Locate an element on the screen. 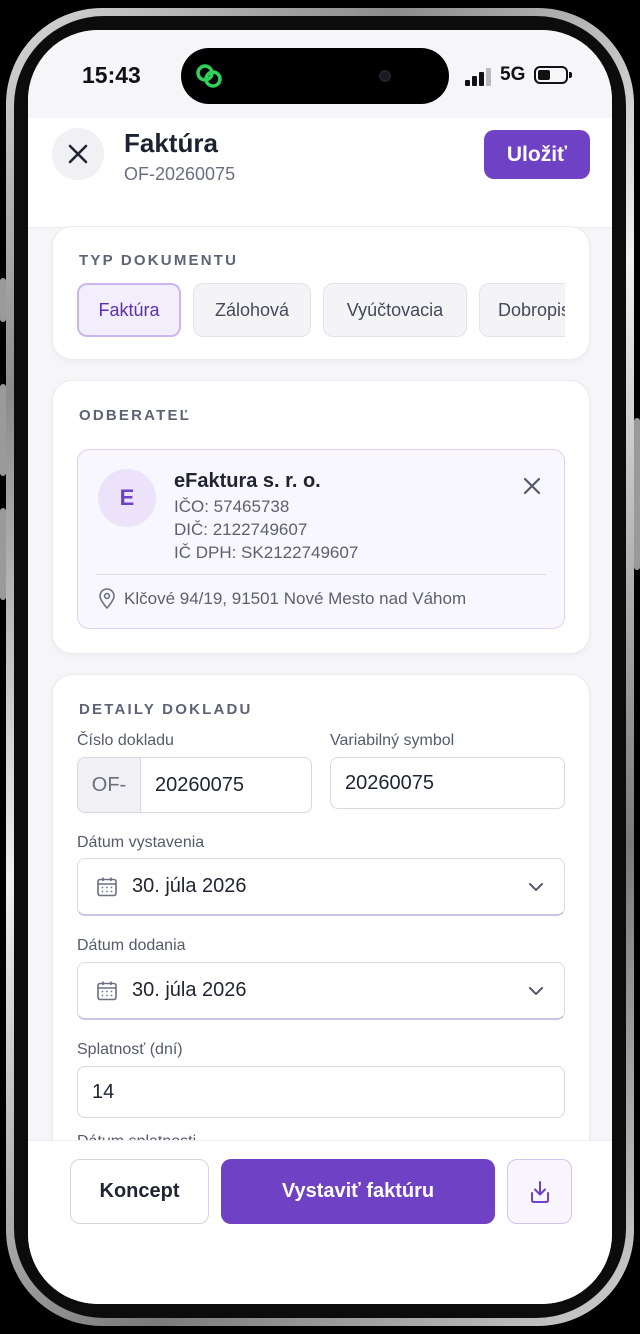  volume-up-button is located at coordinates (3, 430).